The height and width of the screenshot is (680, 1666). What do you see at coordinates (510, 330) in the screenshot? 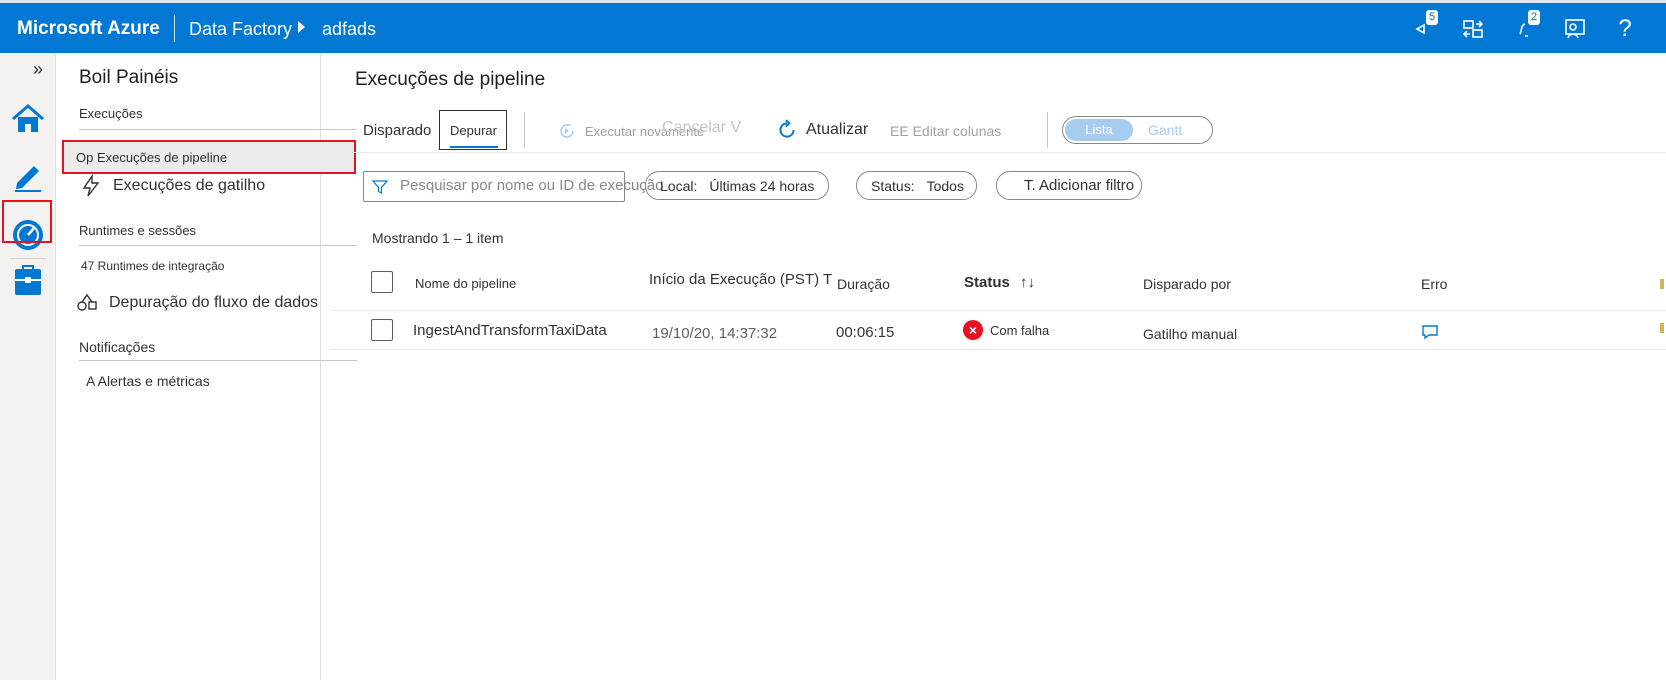
I see `row-pipeline-name: IngestAndTransformTaxiData` at bounding box center [510, 330].